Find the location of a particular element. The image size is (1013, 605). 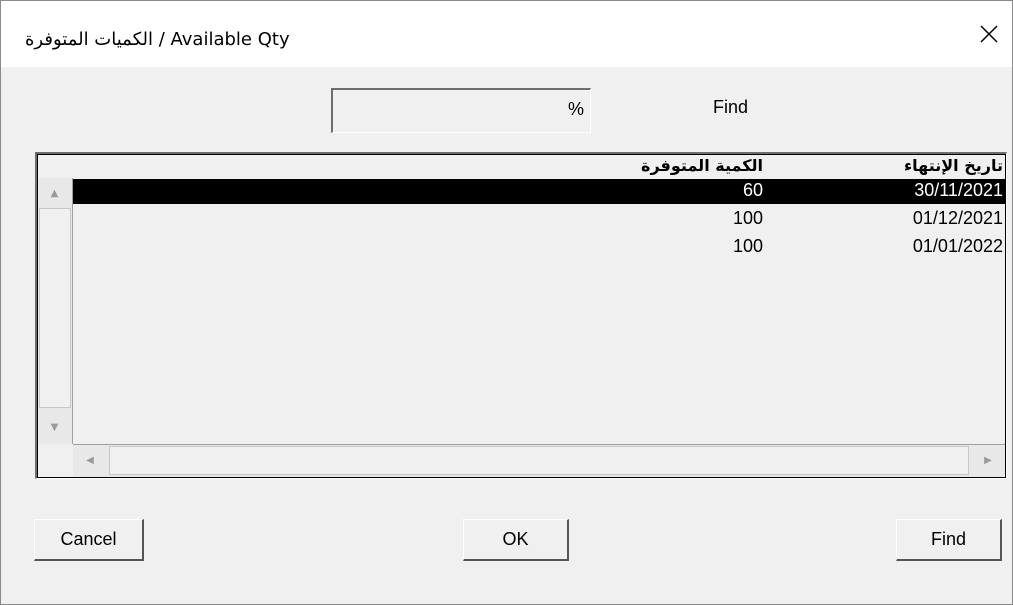

cell-expiry-date: 01/01/2022 is located at coordinates (957, 246).